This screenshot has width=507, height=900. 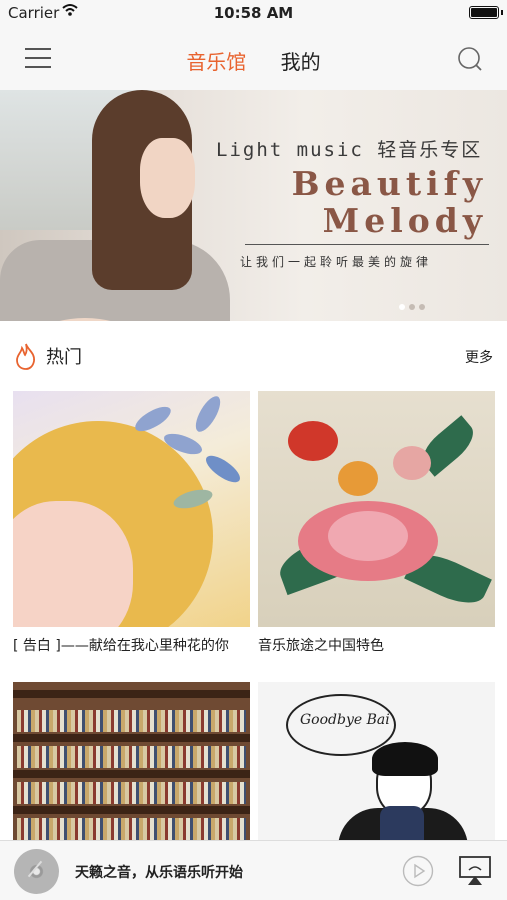 I want to click on mini-player: 天籁之音，从乐语乐听开始, so click(x=253, y=870).